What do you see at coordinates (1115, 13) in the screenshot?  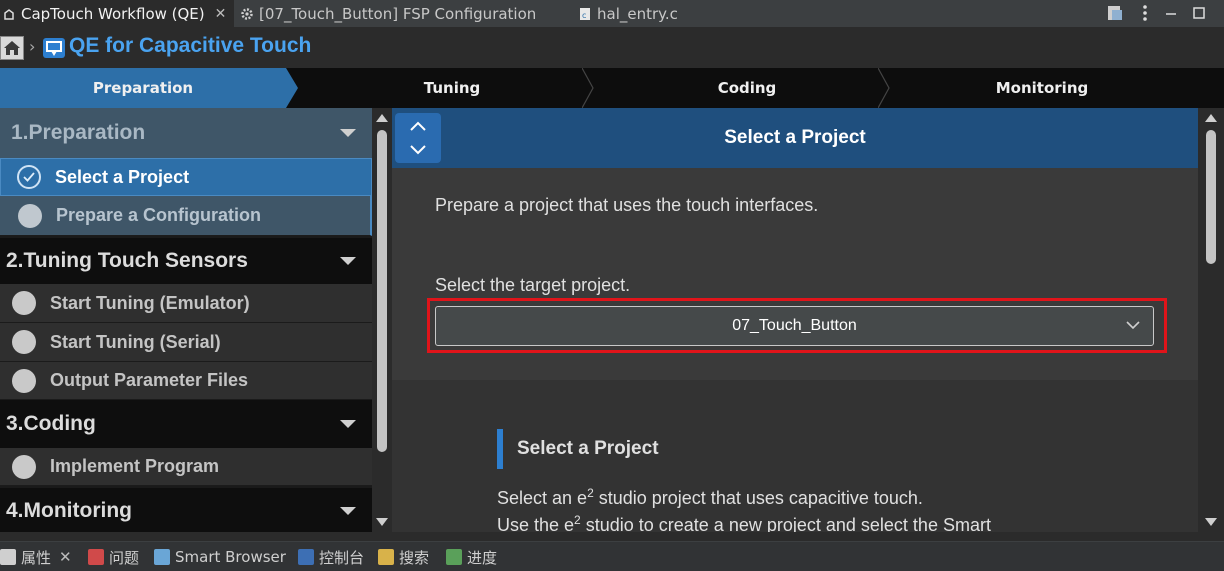 I see `quick-access-icon` at bounding box center [1115, 13].